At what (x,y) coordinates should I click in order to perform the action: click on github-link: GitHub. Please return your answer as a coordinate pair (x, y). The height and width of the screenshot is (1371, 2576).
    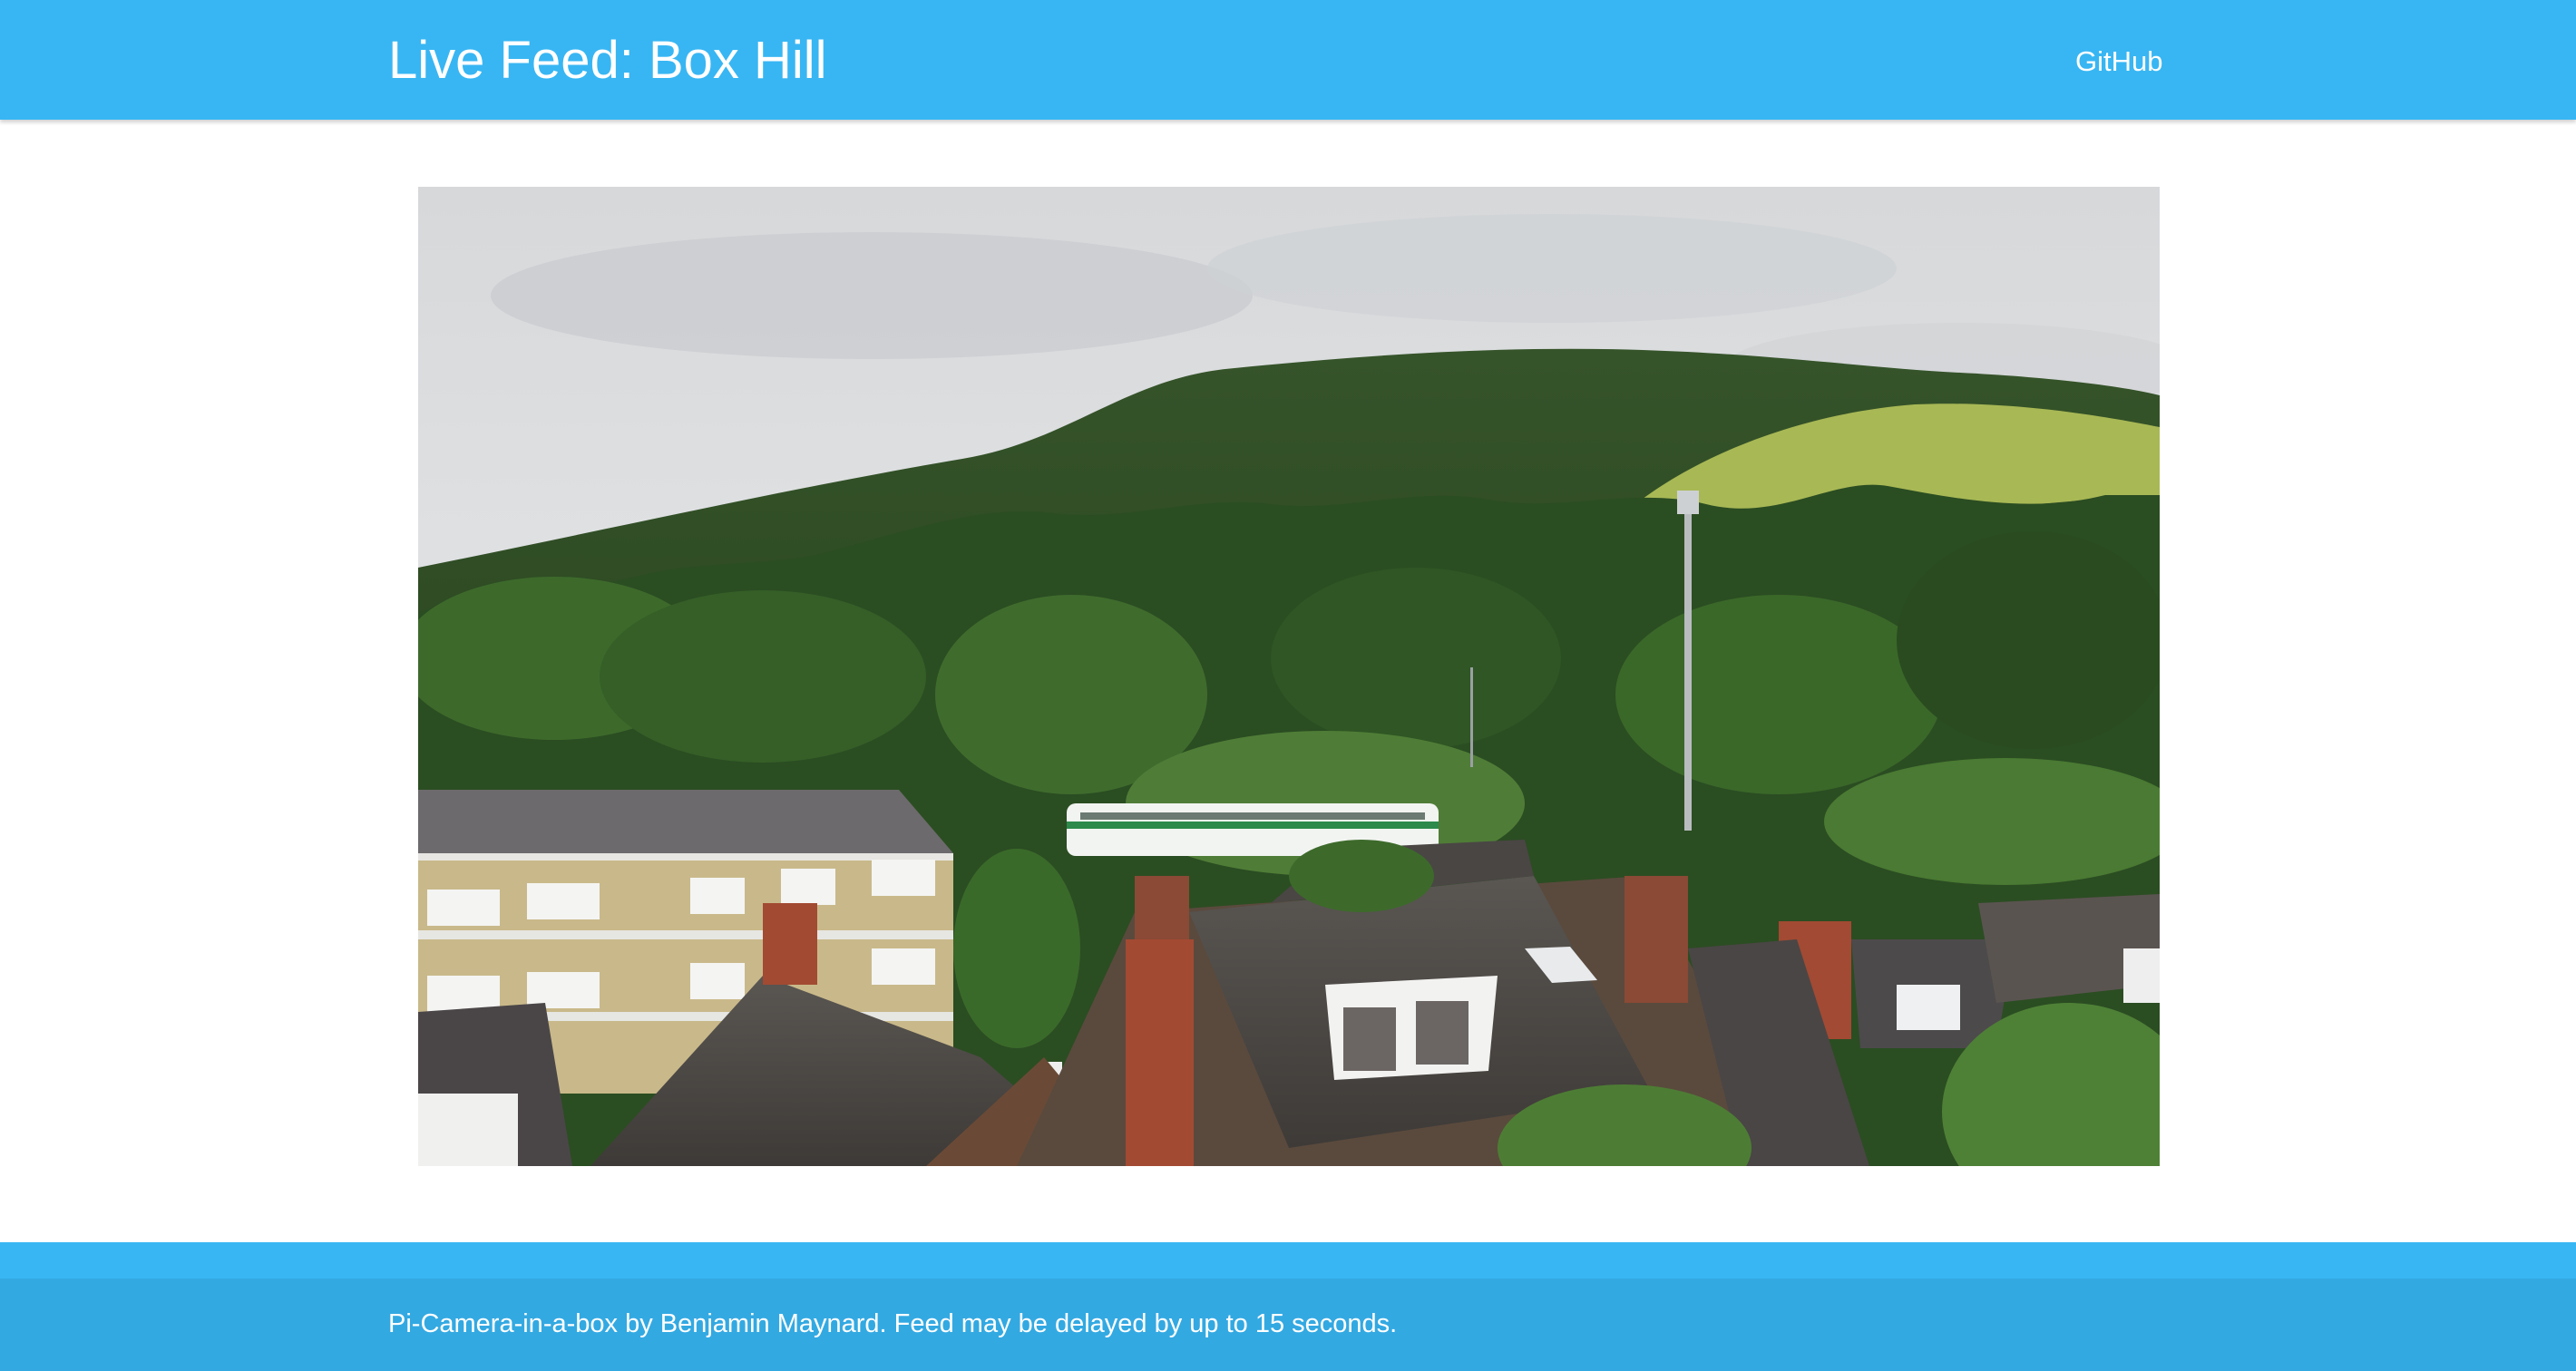
    Looking at the image, I should click on (2118, 62).